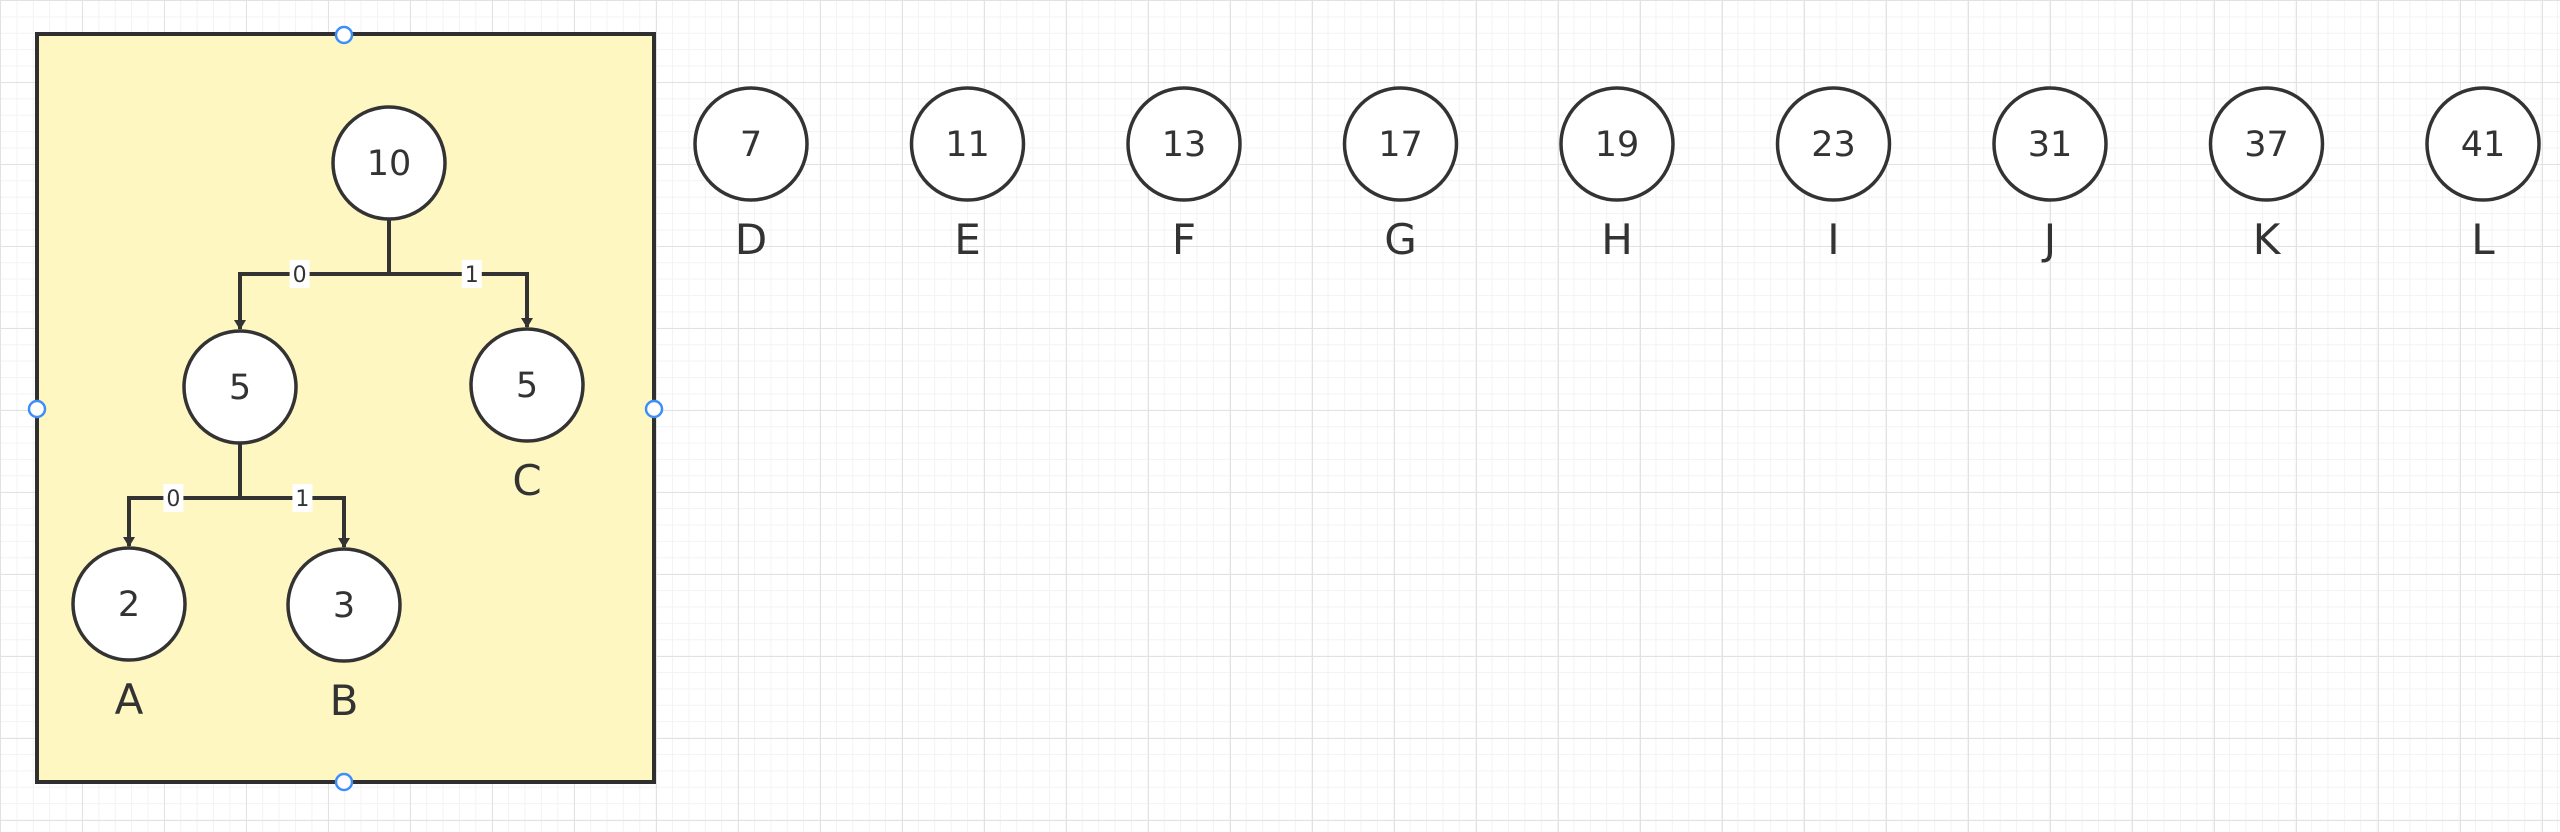 This screenshot has width=2560, height=832. What do you see at coordinates (2266, 175) in the screenshot?
I see `loose-node: 37 K` at bounding box center [2266, 175].